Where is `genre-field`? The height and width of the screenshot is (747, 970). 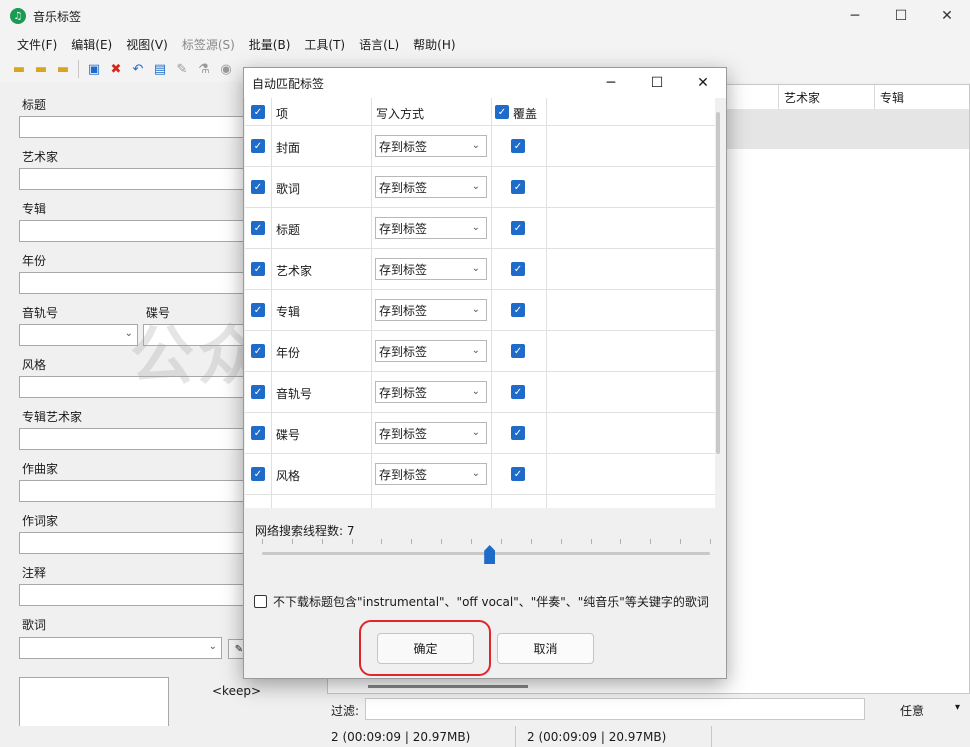
genre-field is located at coordinates (134, 387).